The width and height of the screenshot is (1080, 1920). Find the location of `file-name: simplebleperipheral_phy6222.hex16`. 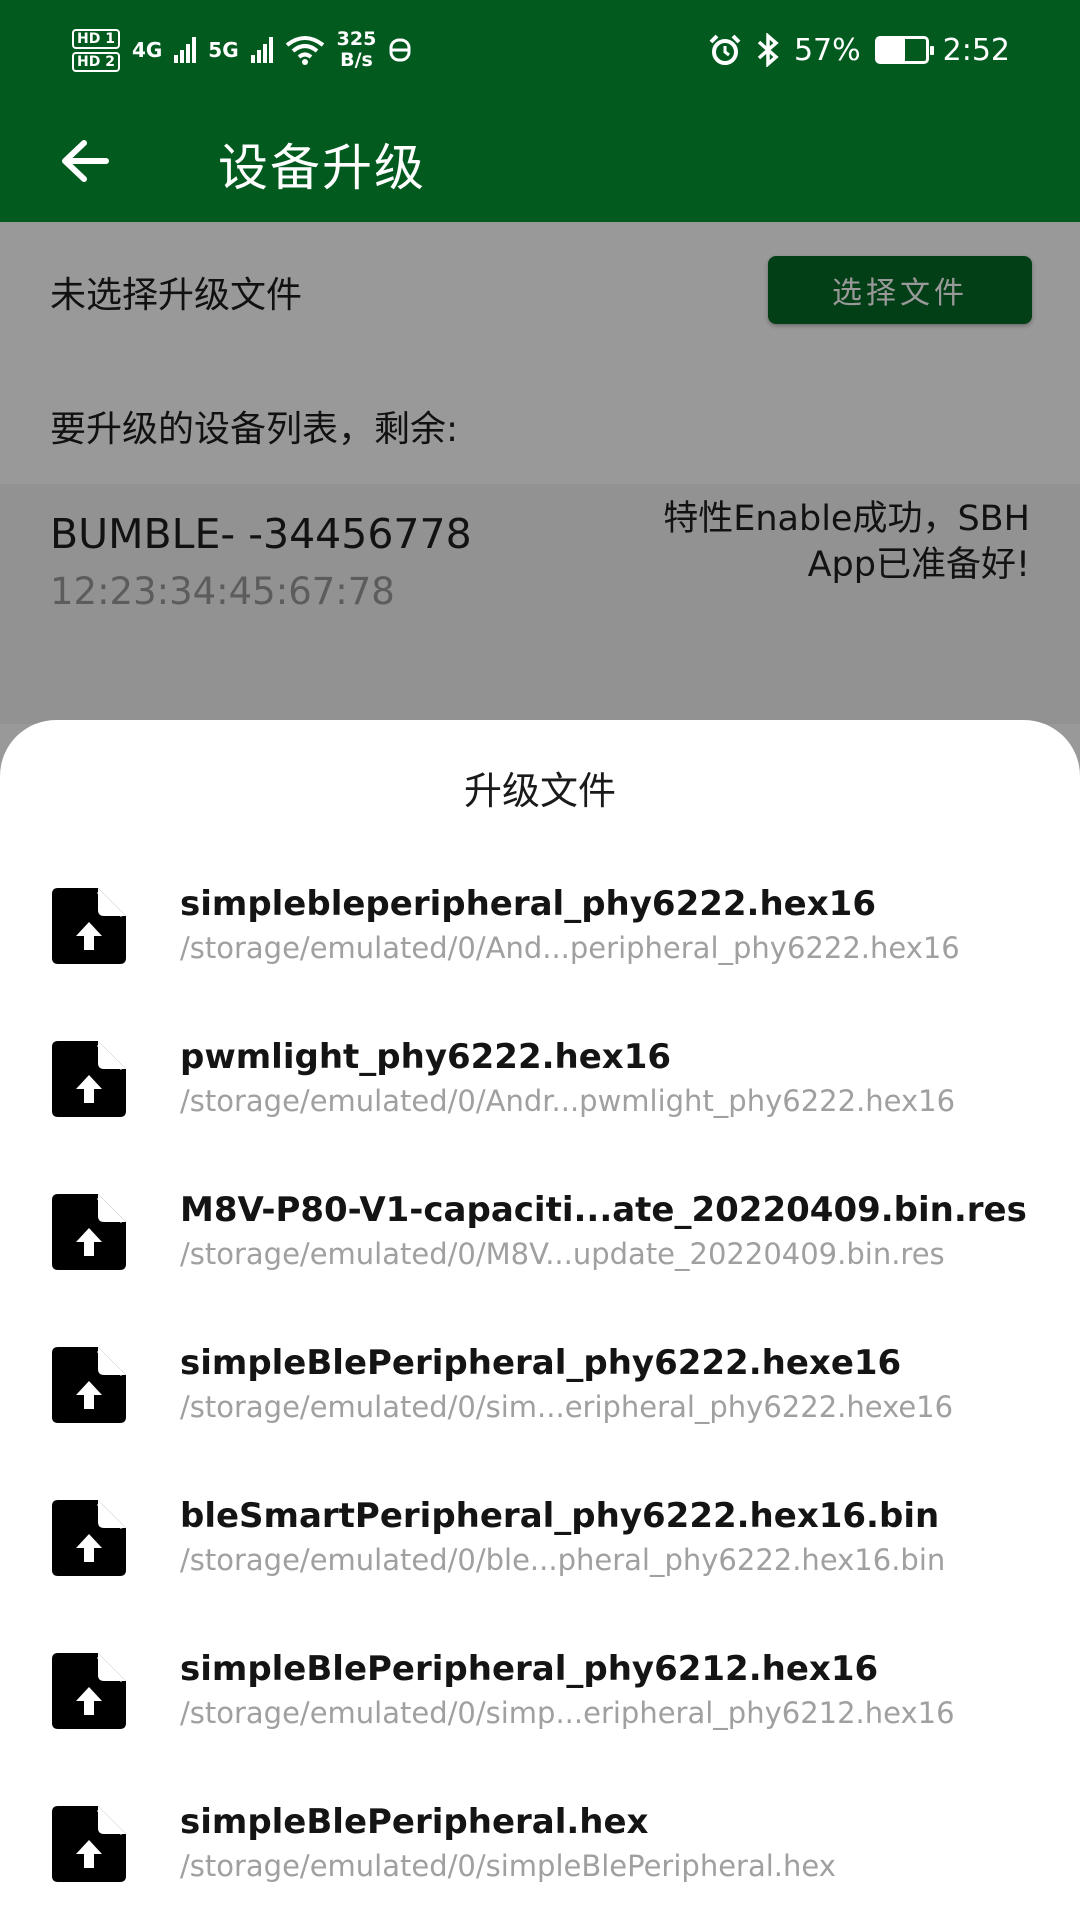

file-name: simplebleperipheral_phy6222.hex16 is located at coordinates (528, 904).